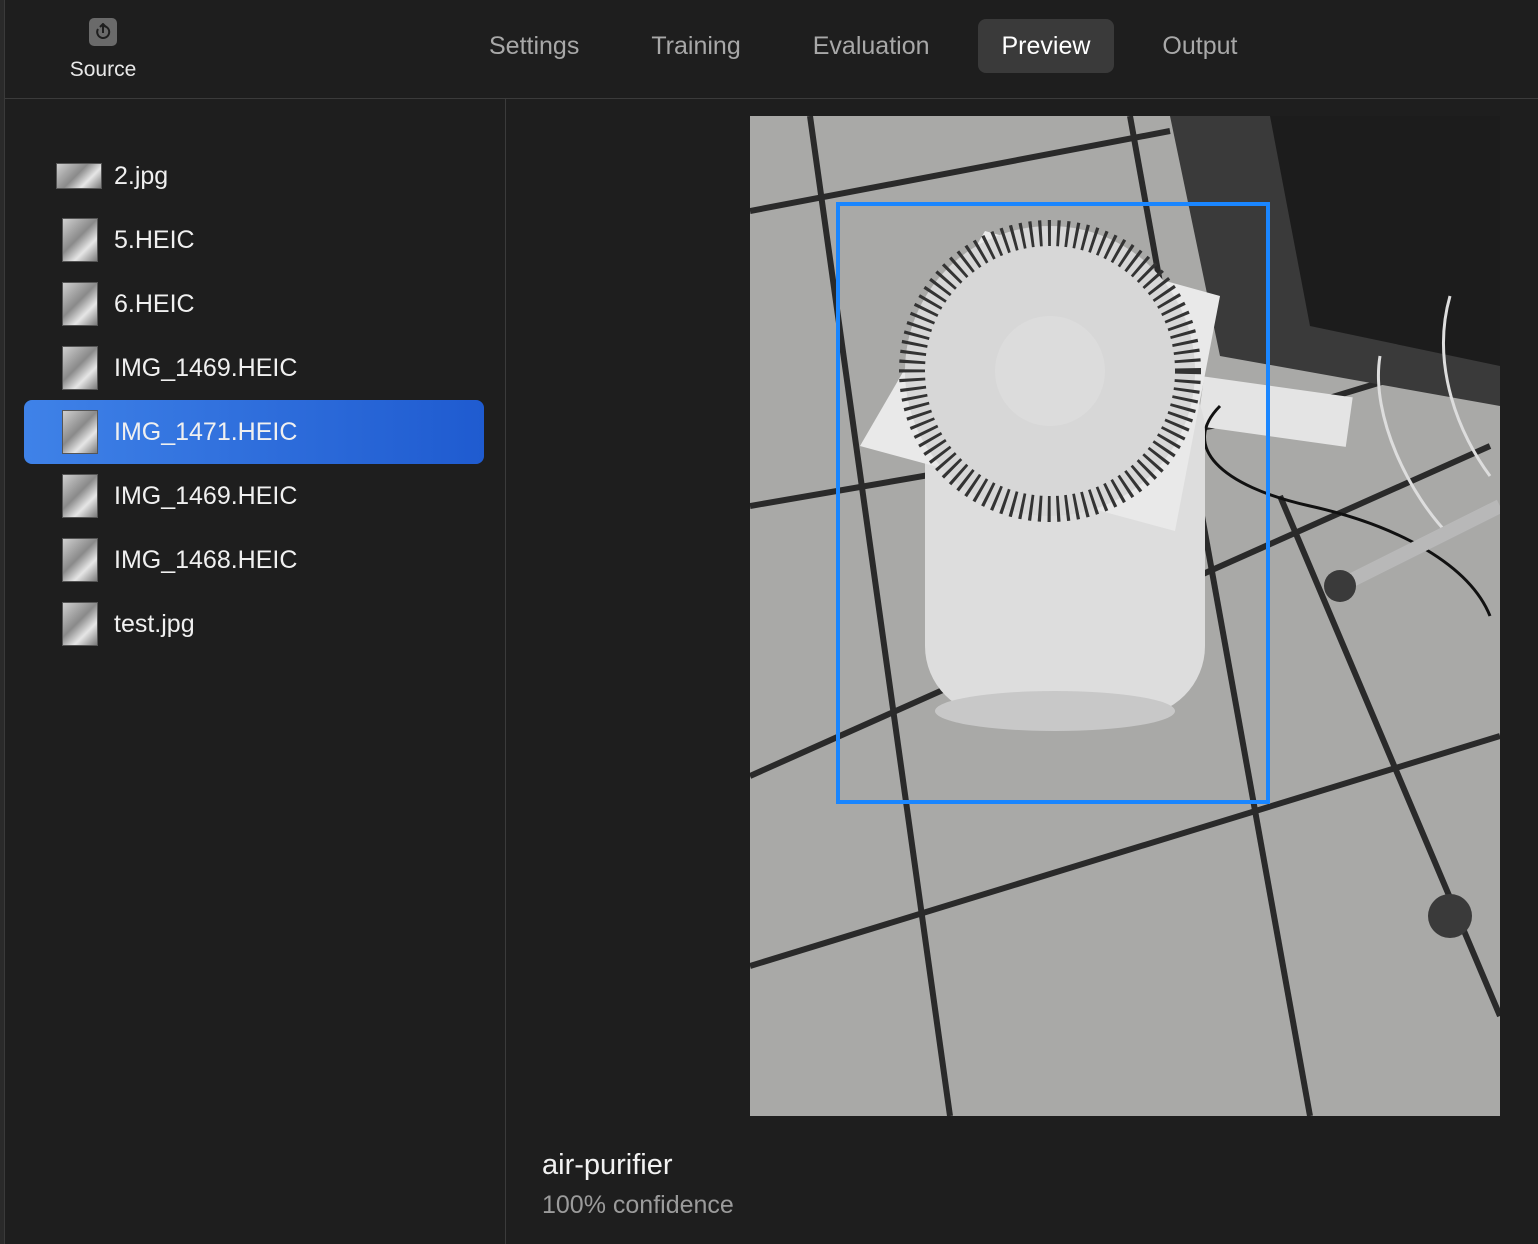  What do you see at coordinates (534, 46) in the screenshot?
I see `tab-settings: Settings` at bounding box center [534, 46].